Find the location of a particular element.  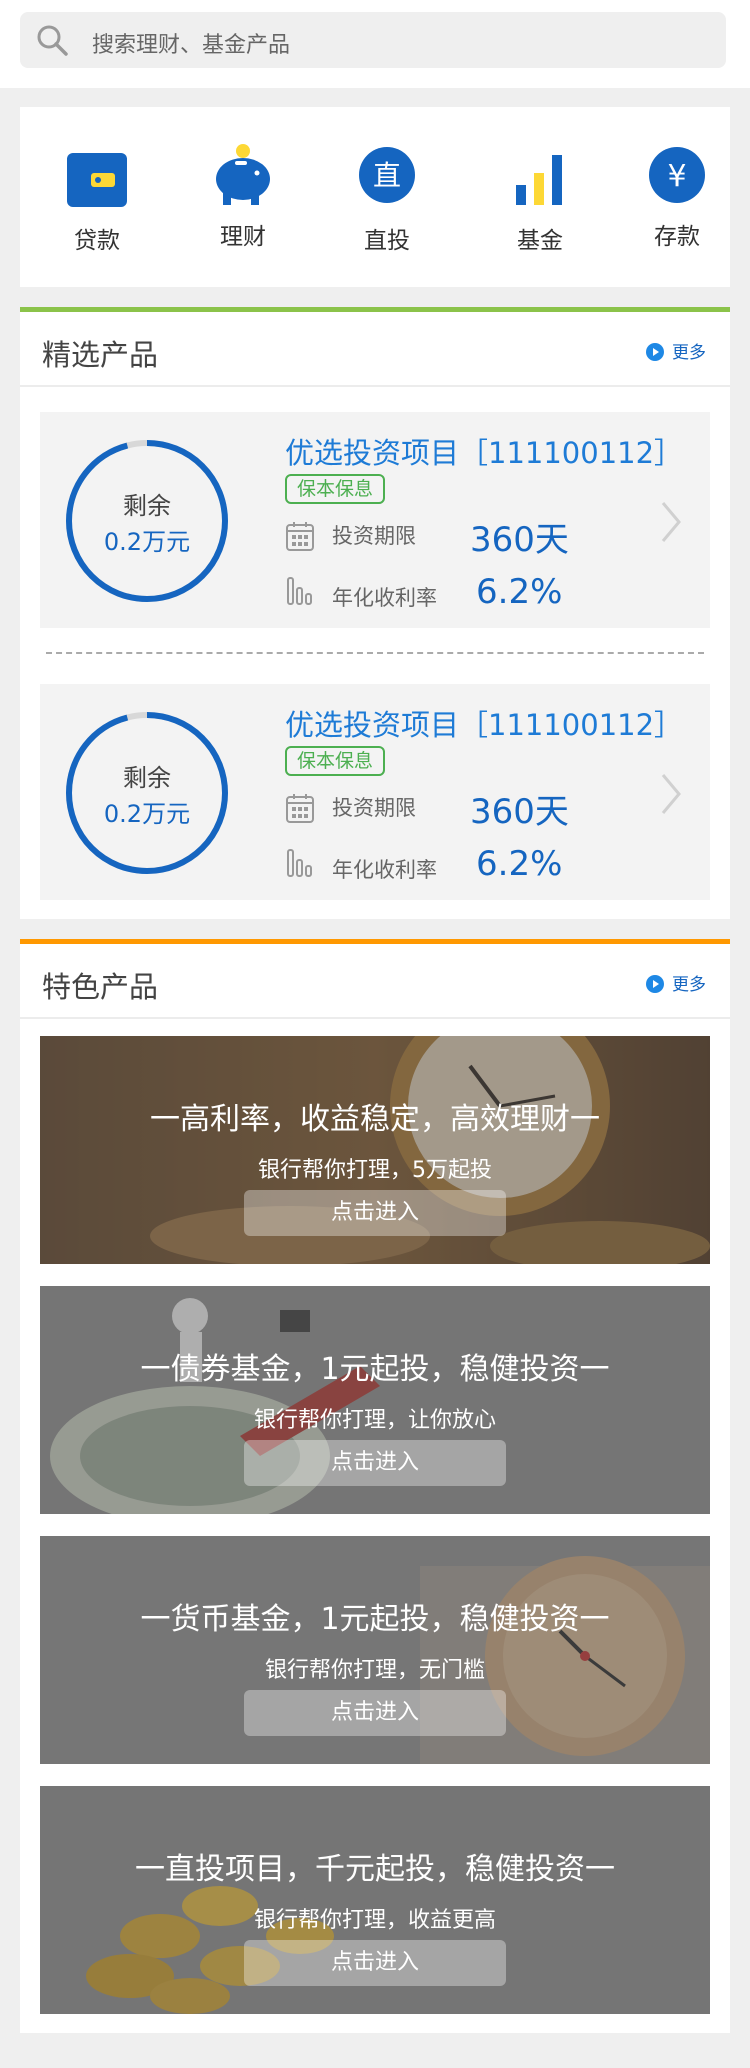

category-deposit: ¥ 存款 is located at coordinates (677, 207).